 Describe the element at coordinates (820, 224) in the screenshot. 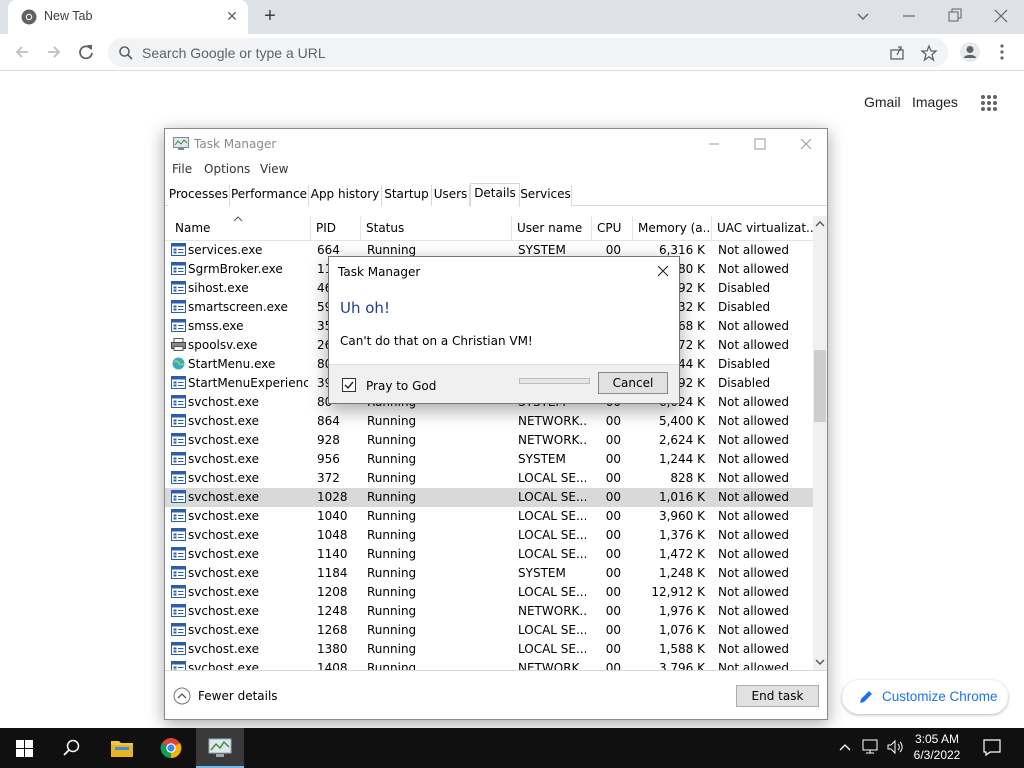

I see `scroll-up-icon` at that location.